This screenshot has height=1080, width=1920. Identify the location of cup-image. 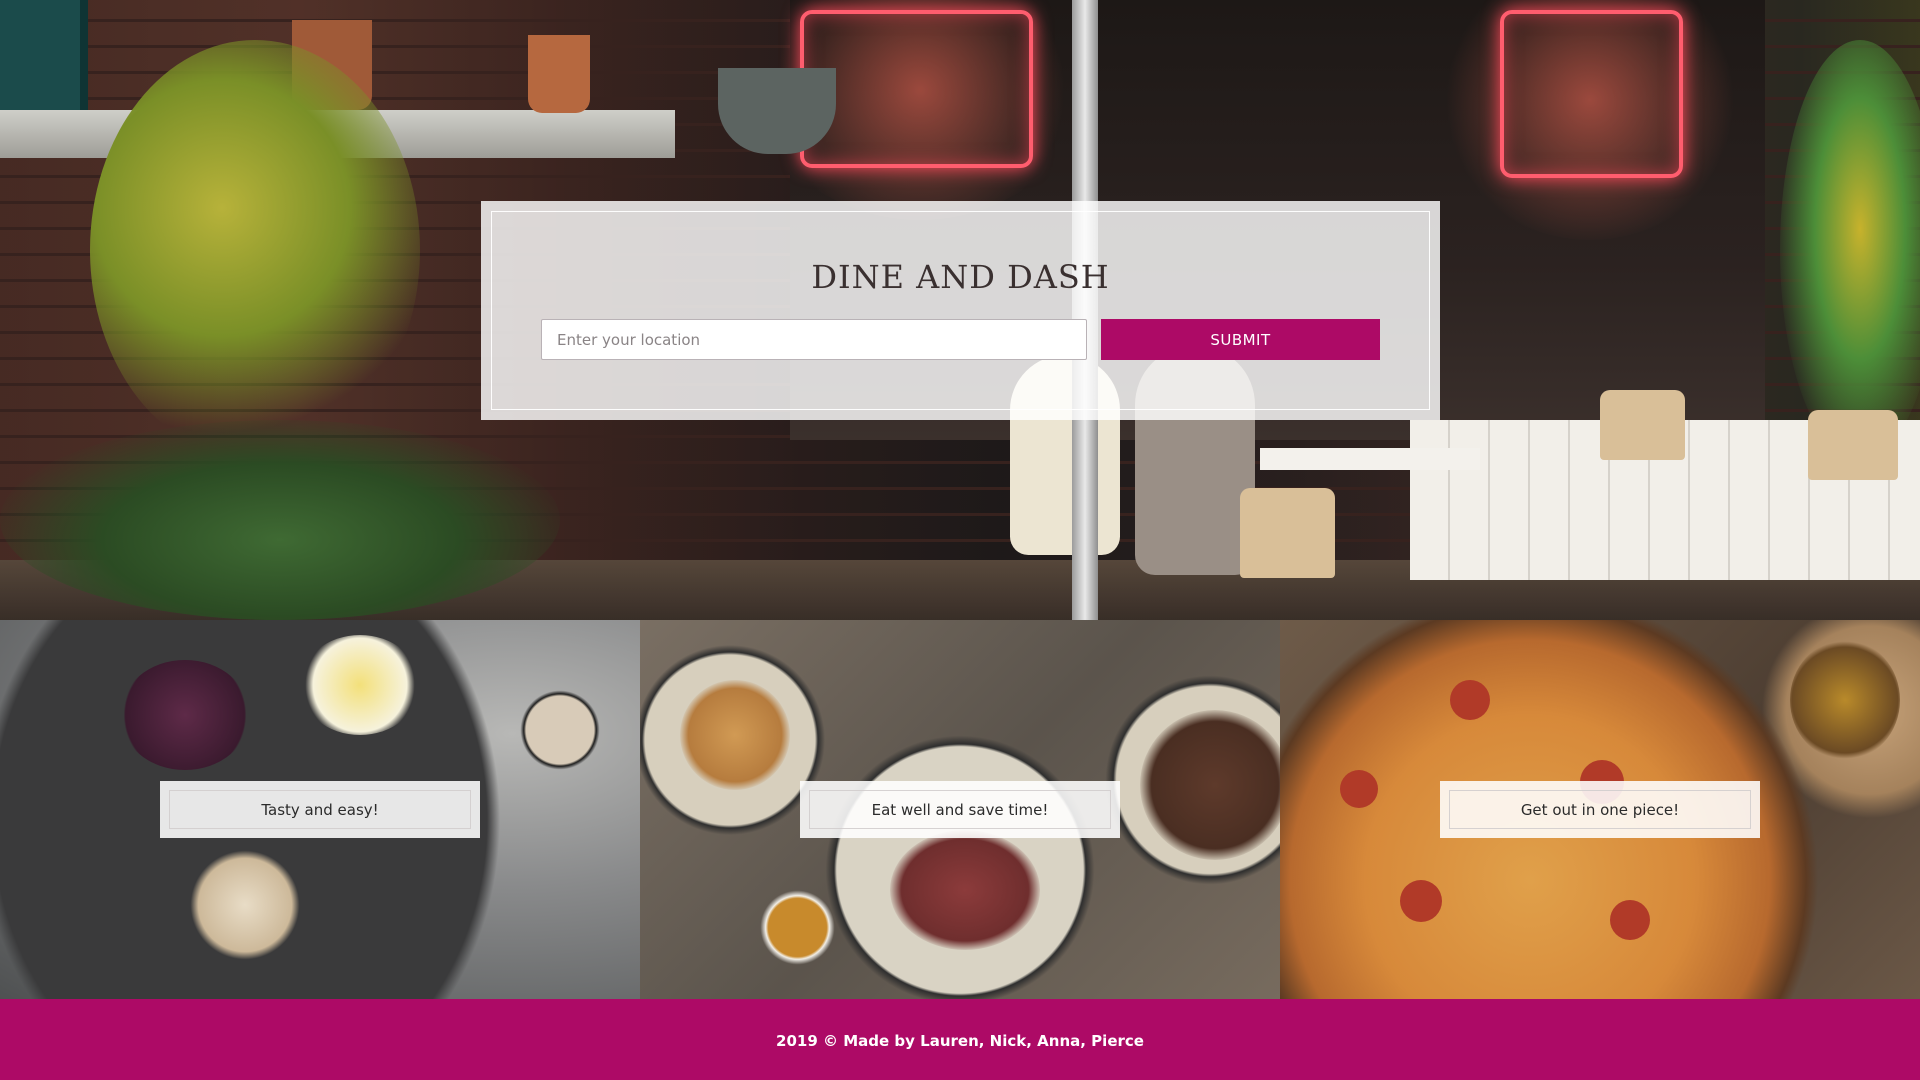
(560, 730).